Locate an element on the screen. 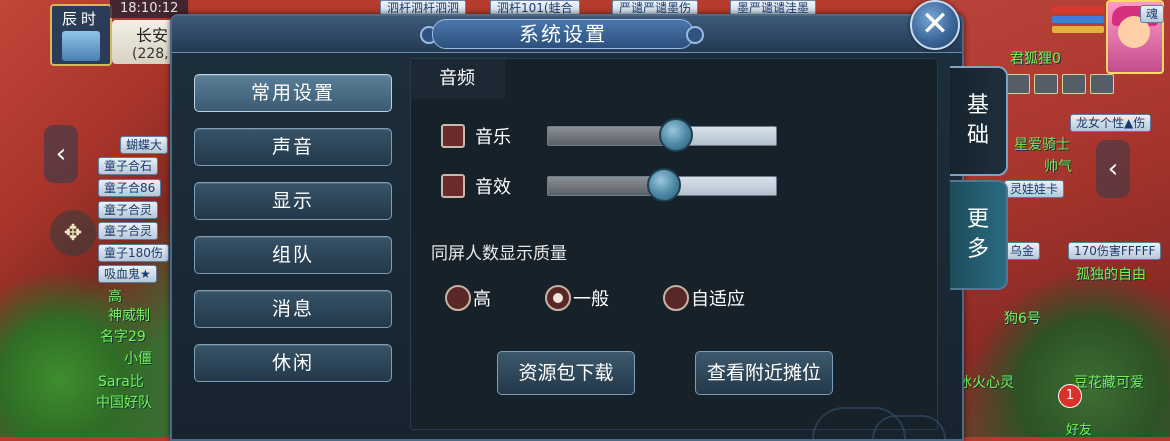 The width and height of the screenshot is (1170, 441). time-icon is located at coordinates (81, 46).